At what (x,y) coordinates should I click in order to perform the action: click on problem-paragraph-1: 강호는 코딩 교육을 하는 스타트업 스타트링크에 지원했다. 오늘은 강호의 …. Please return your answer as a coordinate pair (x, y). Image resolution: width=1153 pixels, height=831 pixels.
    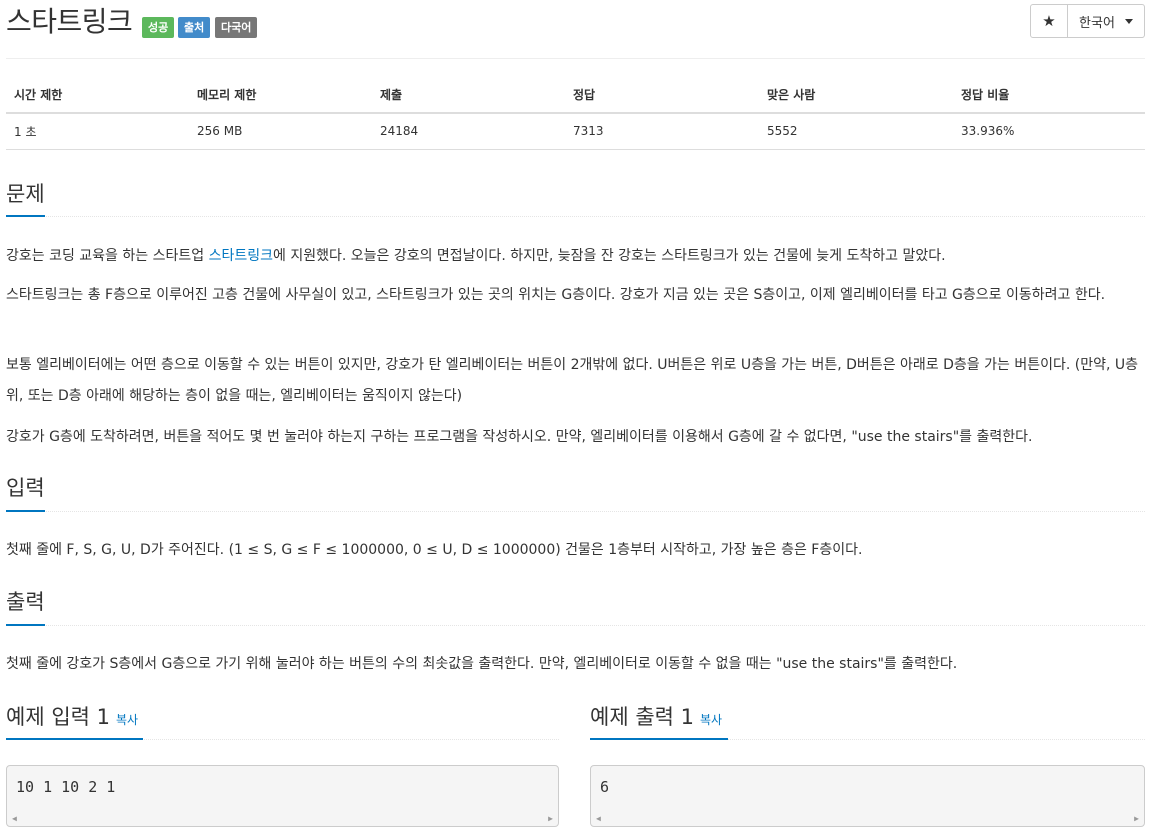
    Looking at the image, I should click on (576, 256).